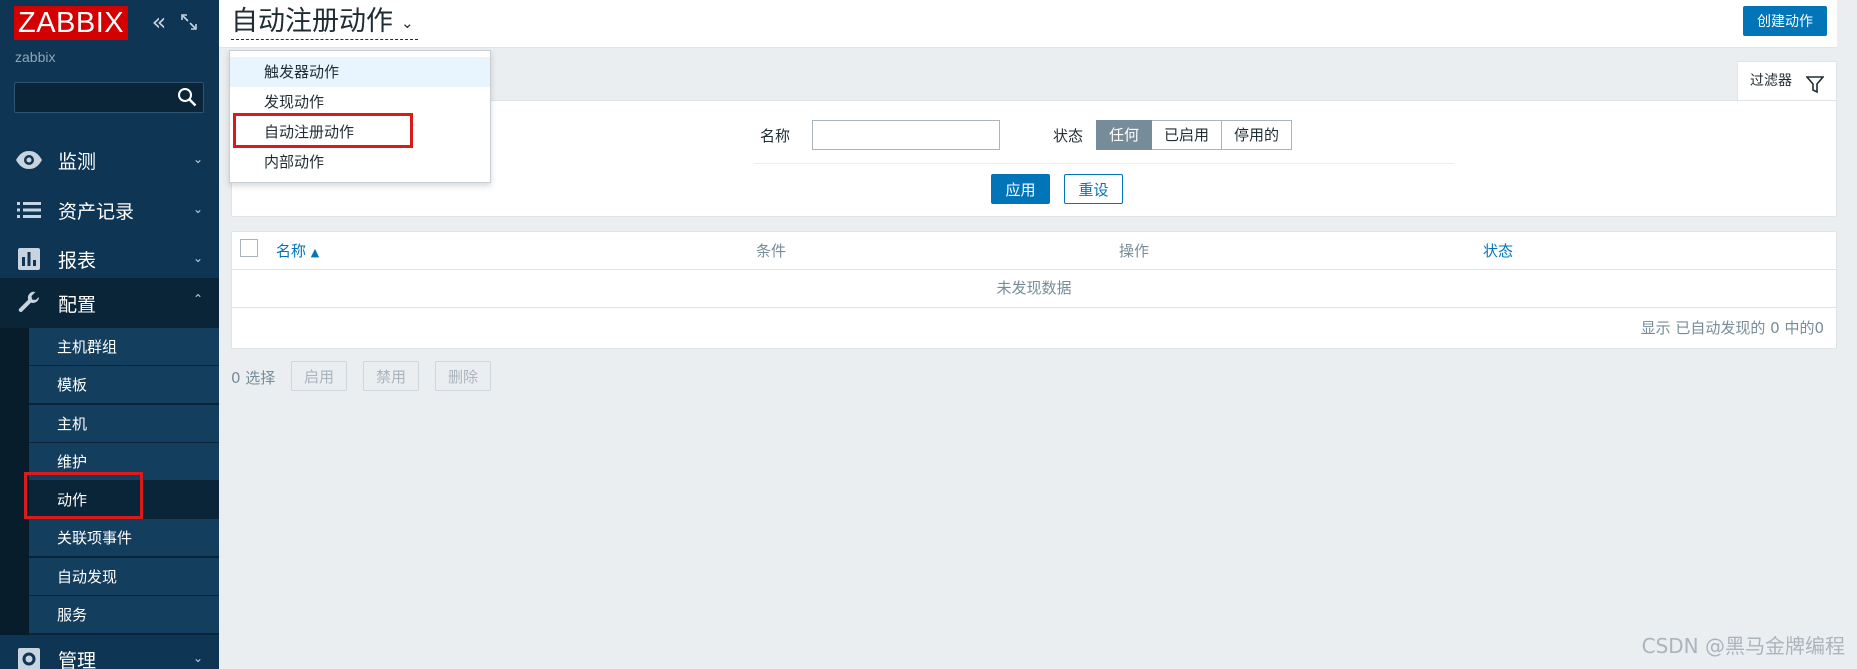  Describe the element at coordinates (77, 260) in the screenshot. I see `menu-label: 报表` at that location.